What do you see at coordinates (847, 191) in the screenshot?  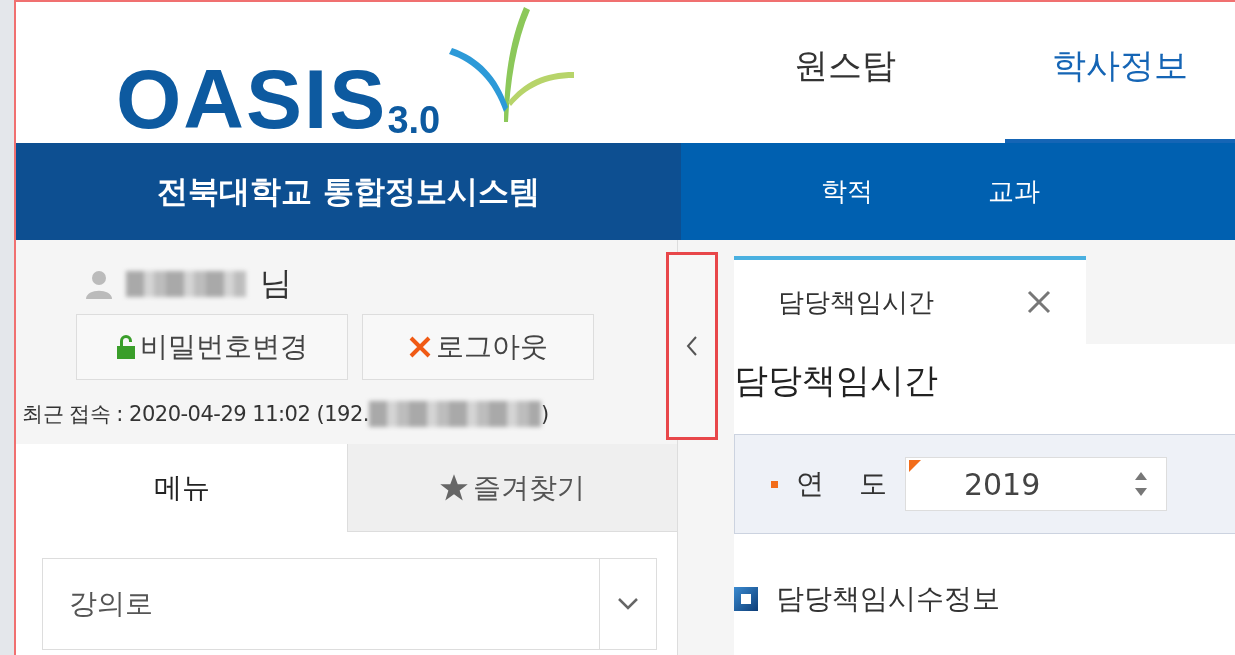 I see `sub-nav-item: 학적` at bounding box center [847, 191].